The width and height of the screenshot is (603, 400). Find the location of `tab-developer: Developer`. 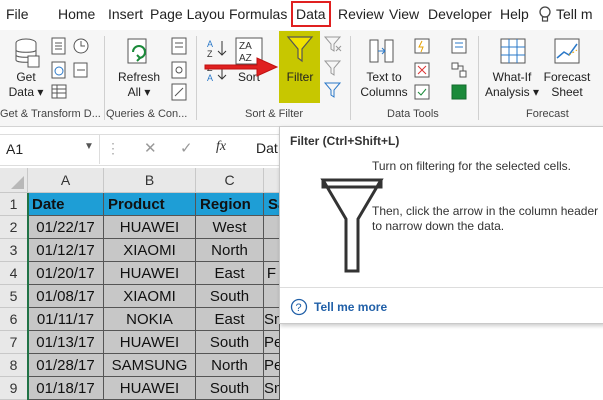

tab-developer: Developer is located at coordinates (460, 14).